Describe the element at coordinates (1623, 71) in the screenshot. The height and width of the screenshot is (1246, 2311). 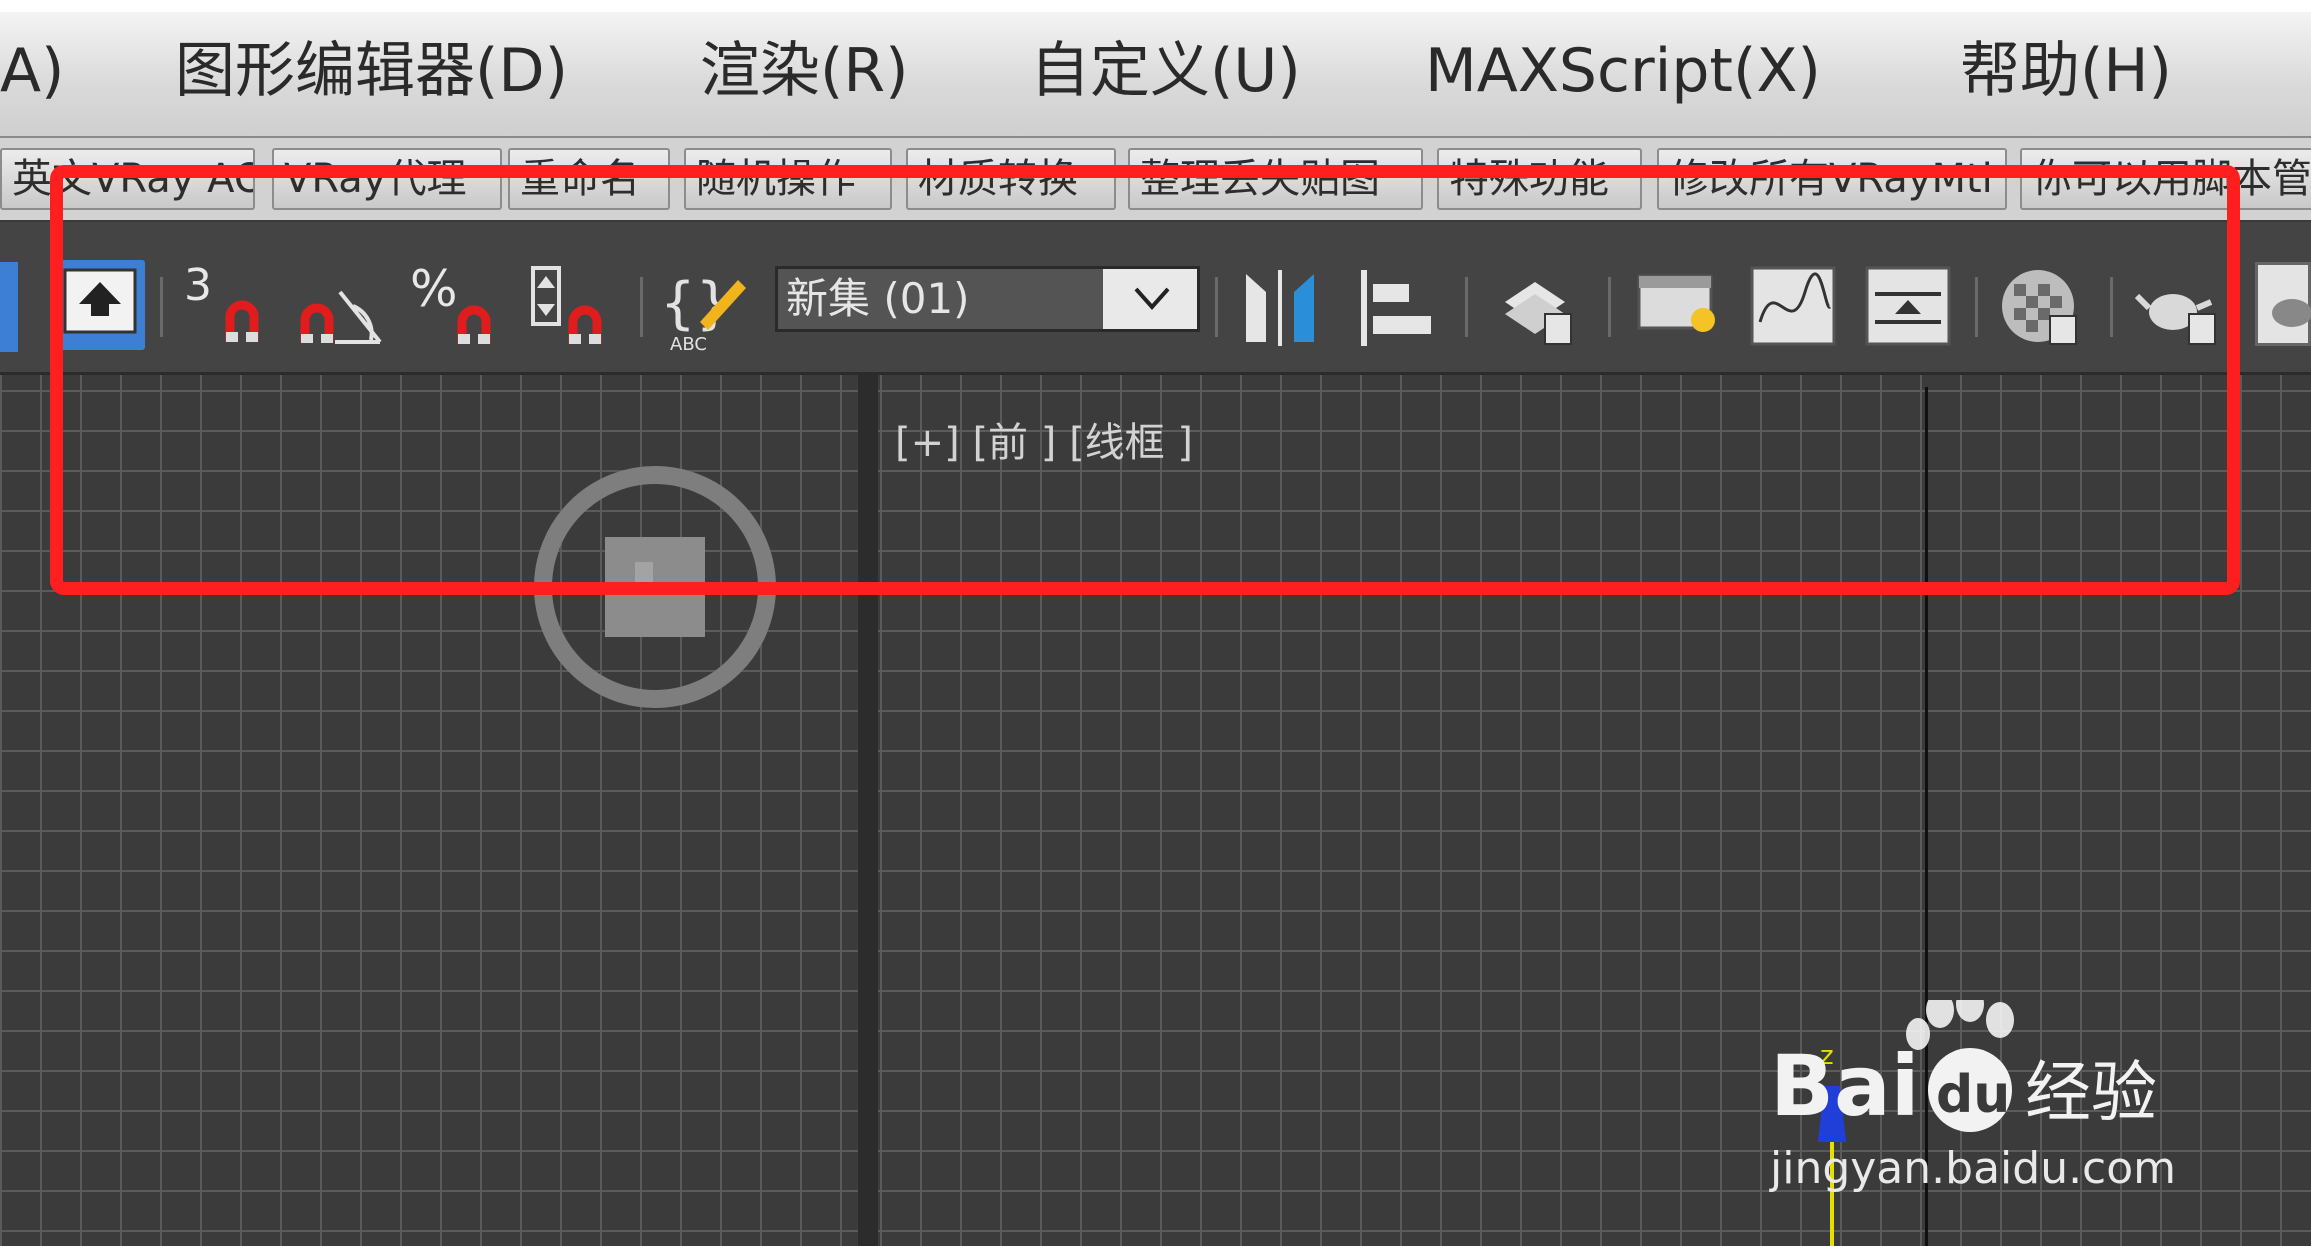
I see `menu-item-maxscript: MAXScript(X)` at that location.